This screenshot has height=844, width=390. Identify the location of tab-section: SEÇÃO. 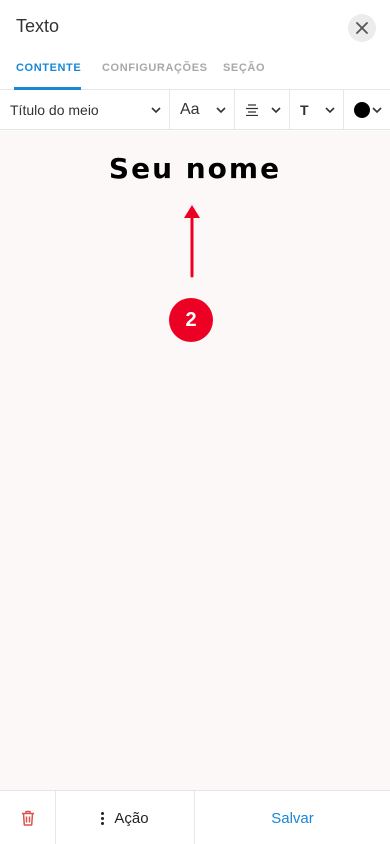
(244, 68).